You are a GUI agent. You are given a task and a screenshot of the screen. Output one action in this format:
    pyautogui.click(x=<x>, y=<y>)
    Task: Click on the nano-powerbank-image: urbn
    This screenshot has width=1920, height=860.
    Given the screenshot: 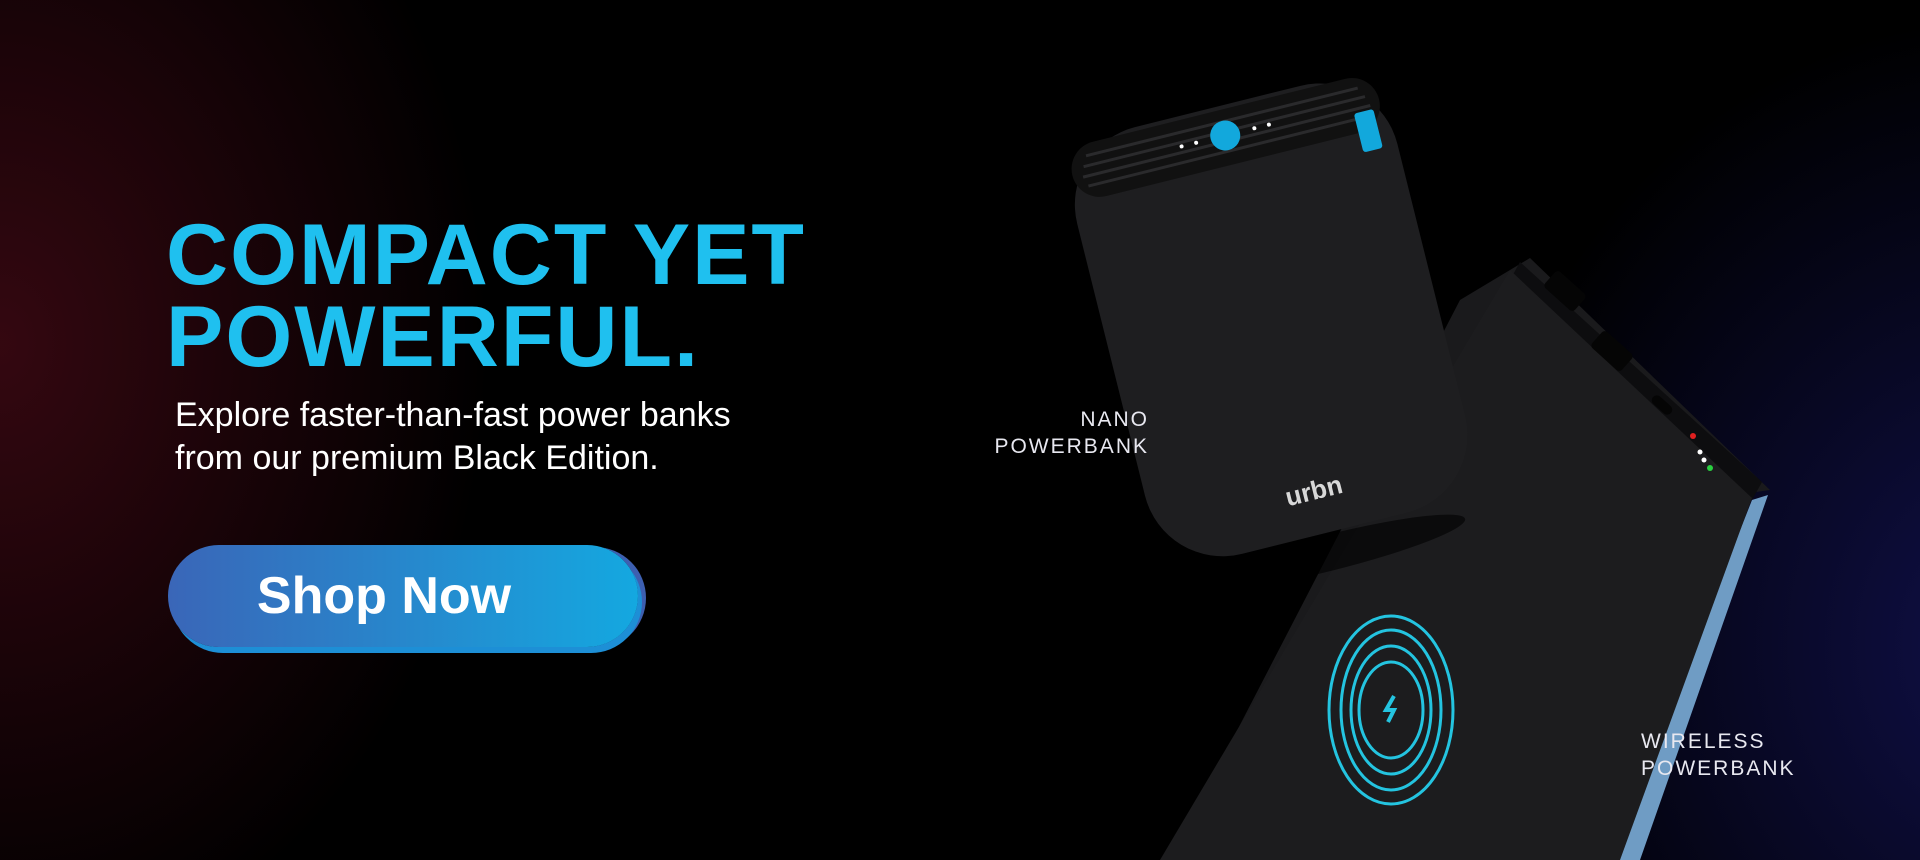 What is the action you would take?
    pyautogui.click(x=1269, y=334)
    